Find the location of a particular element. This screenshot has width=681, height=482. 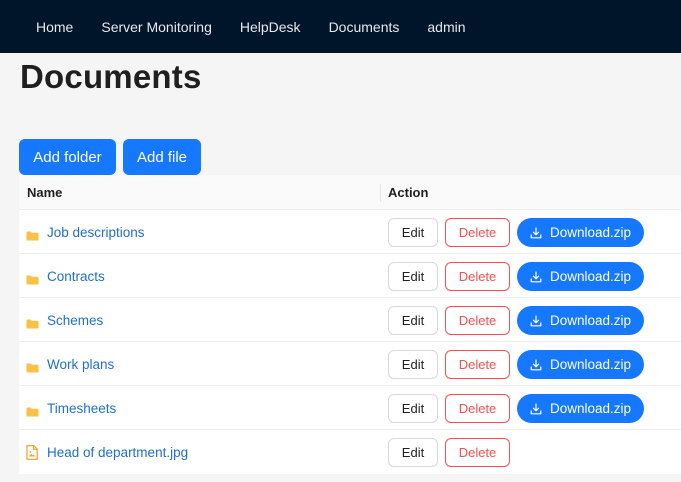

row-name-cell: Head of department.jpg is located at coordinates (107, 452).